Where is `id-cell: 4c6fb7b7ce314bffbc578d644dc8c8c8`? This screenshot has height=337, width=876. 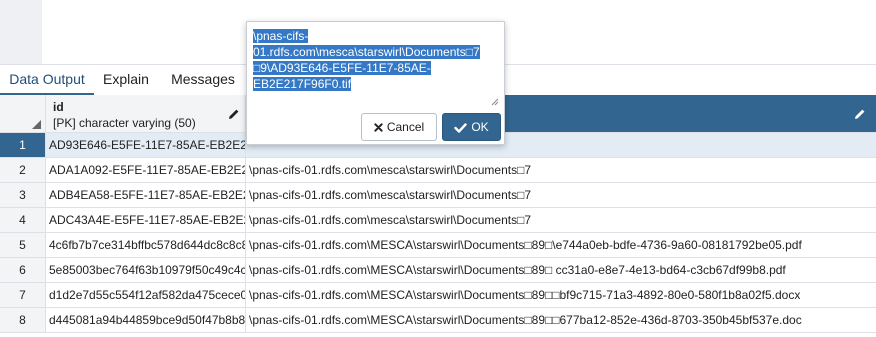 id-cell: 4c6fb7b7ce314bffbc578d644dc8c8c8 is located at coordinates (146, 245).